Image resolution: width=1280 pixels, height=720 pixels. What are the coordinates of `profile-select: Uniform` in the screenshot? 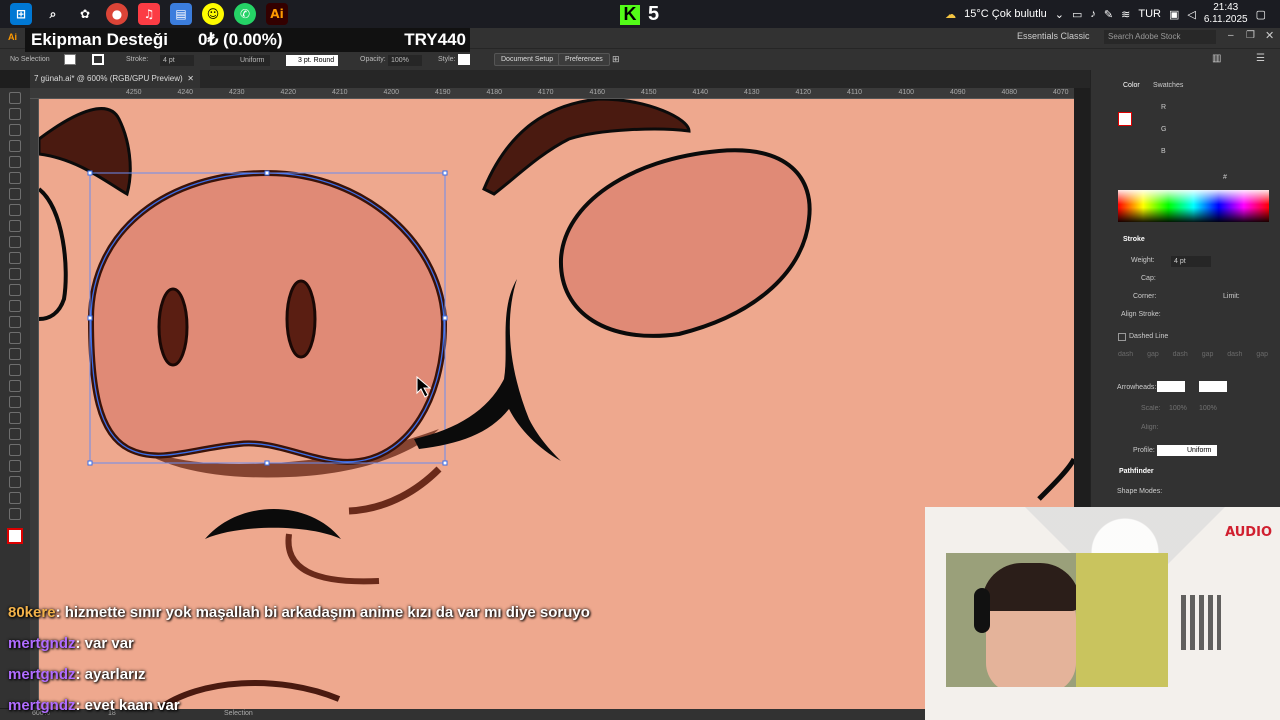 It's located at (1187, 450).